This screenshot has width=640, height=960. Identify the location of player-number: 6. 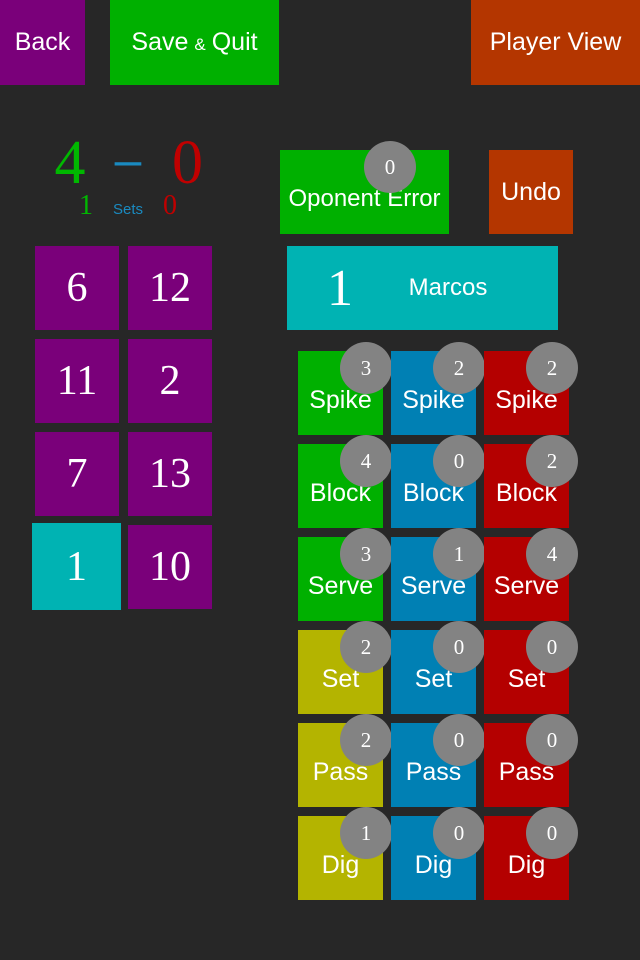
(77, 288).